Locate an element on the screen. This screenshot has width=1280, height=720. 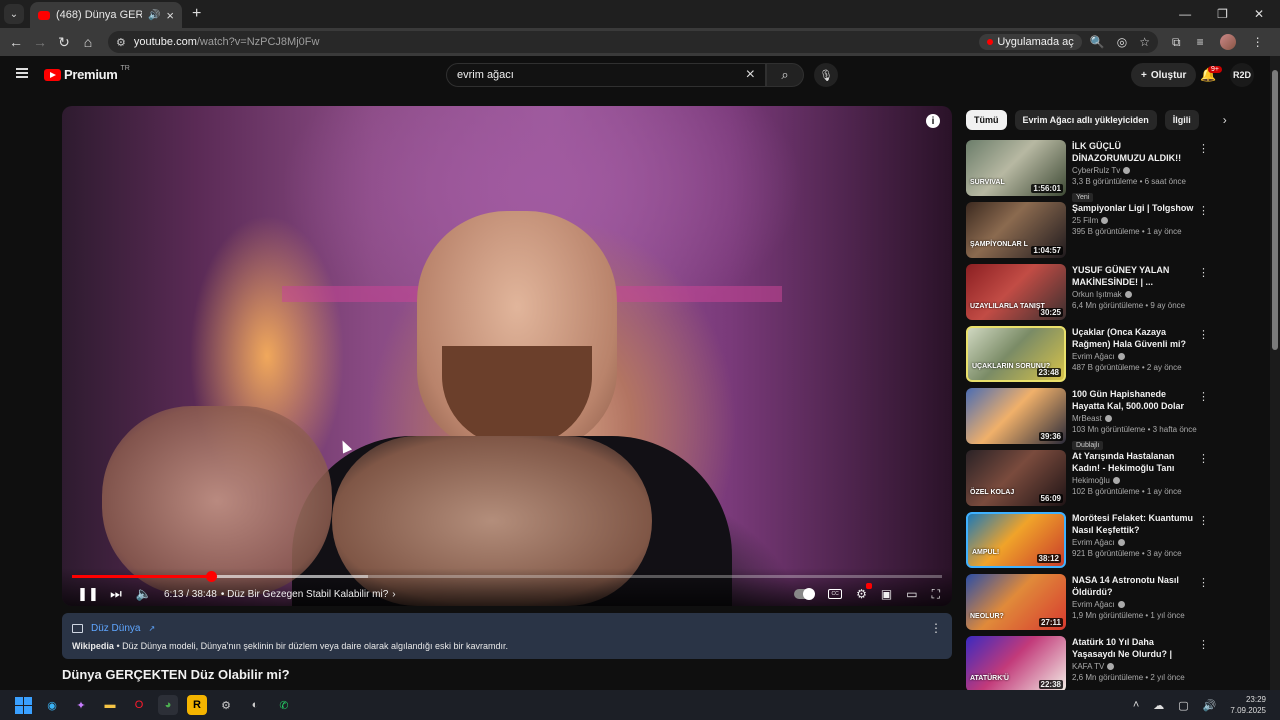
page-scrollbar is located at coordinates (1275, 373).